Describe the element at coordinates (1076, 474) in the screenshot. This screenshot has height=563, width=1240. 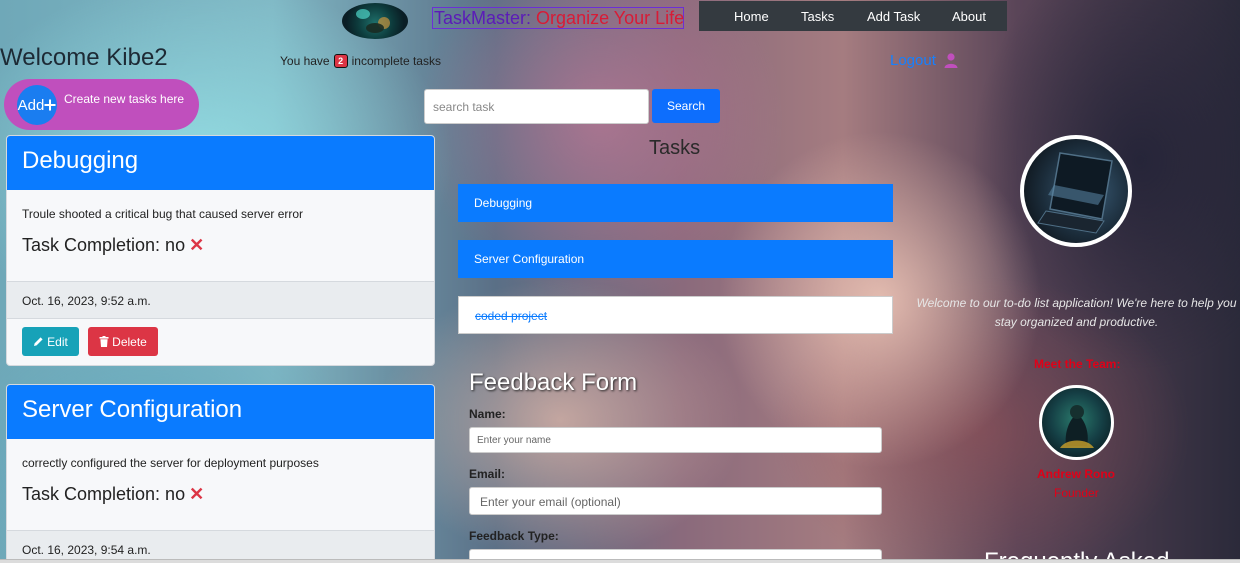
I see `team-member-name: Andrew Rono` at that location.